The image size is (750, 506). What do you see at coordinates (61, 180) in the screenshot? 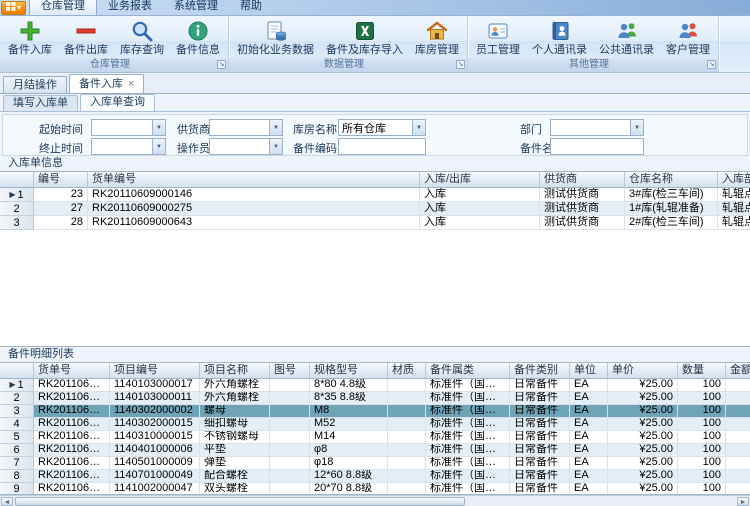
I see `column-header: 编号` at bounding box center [61, 180].